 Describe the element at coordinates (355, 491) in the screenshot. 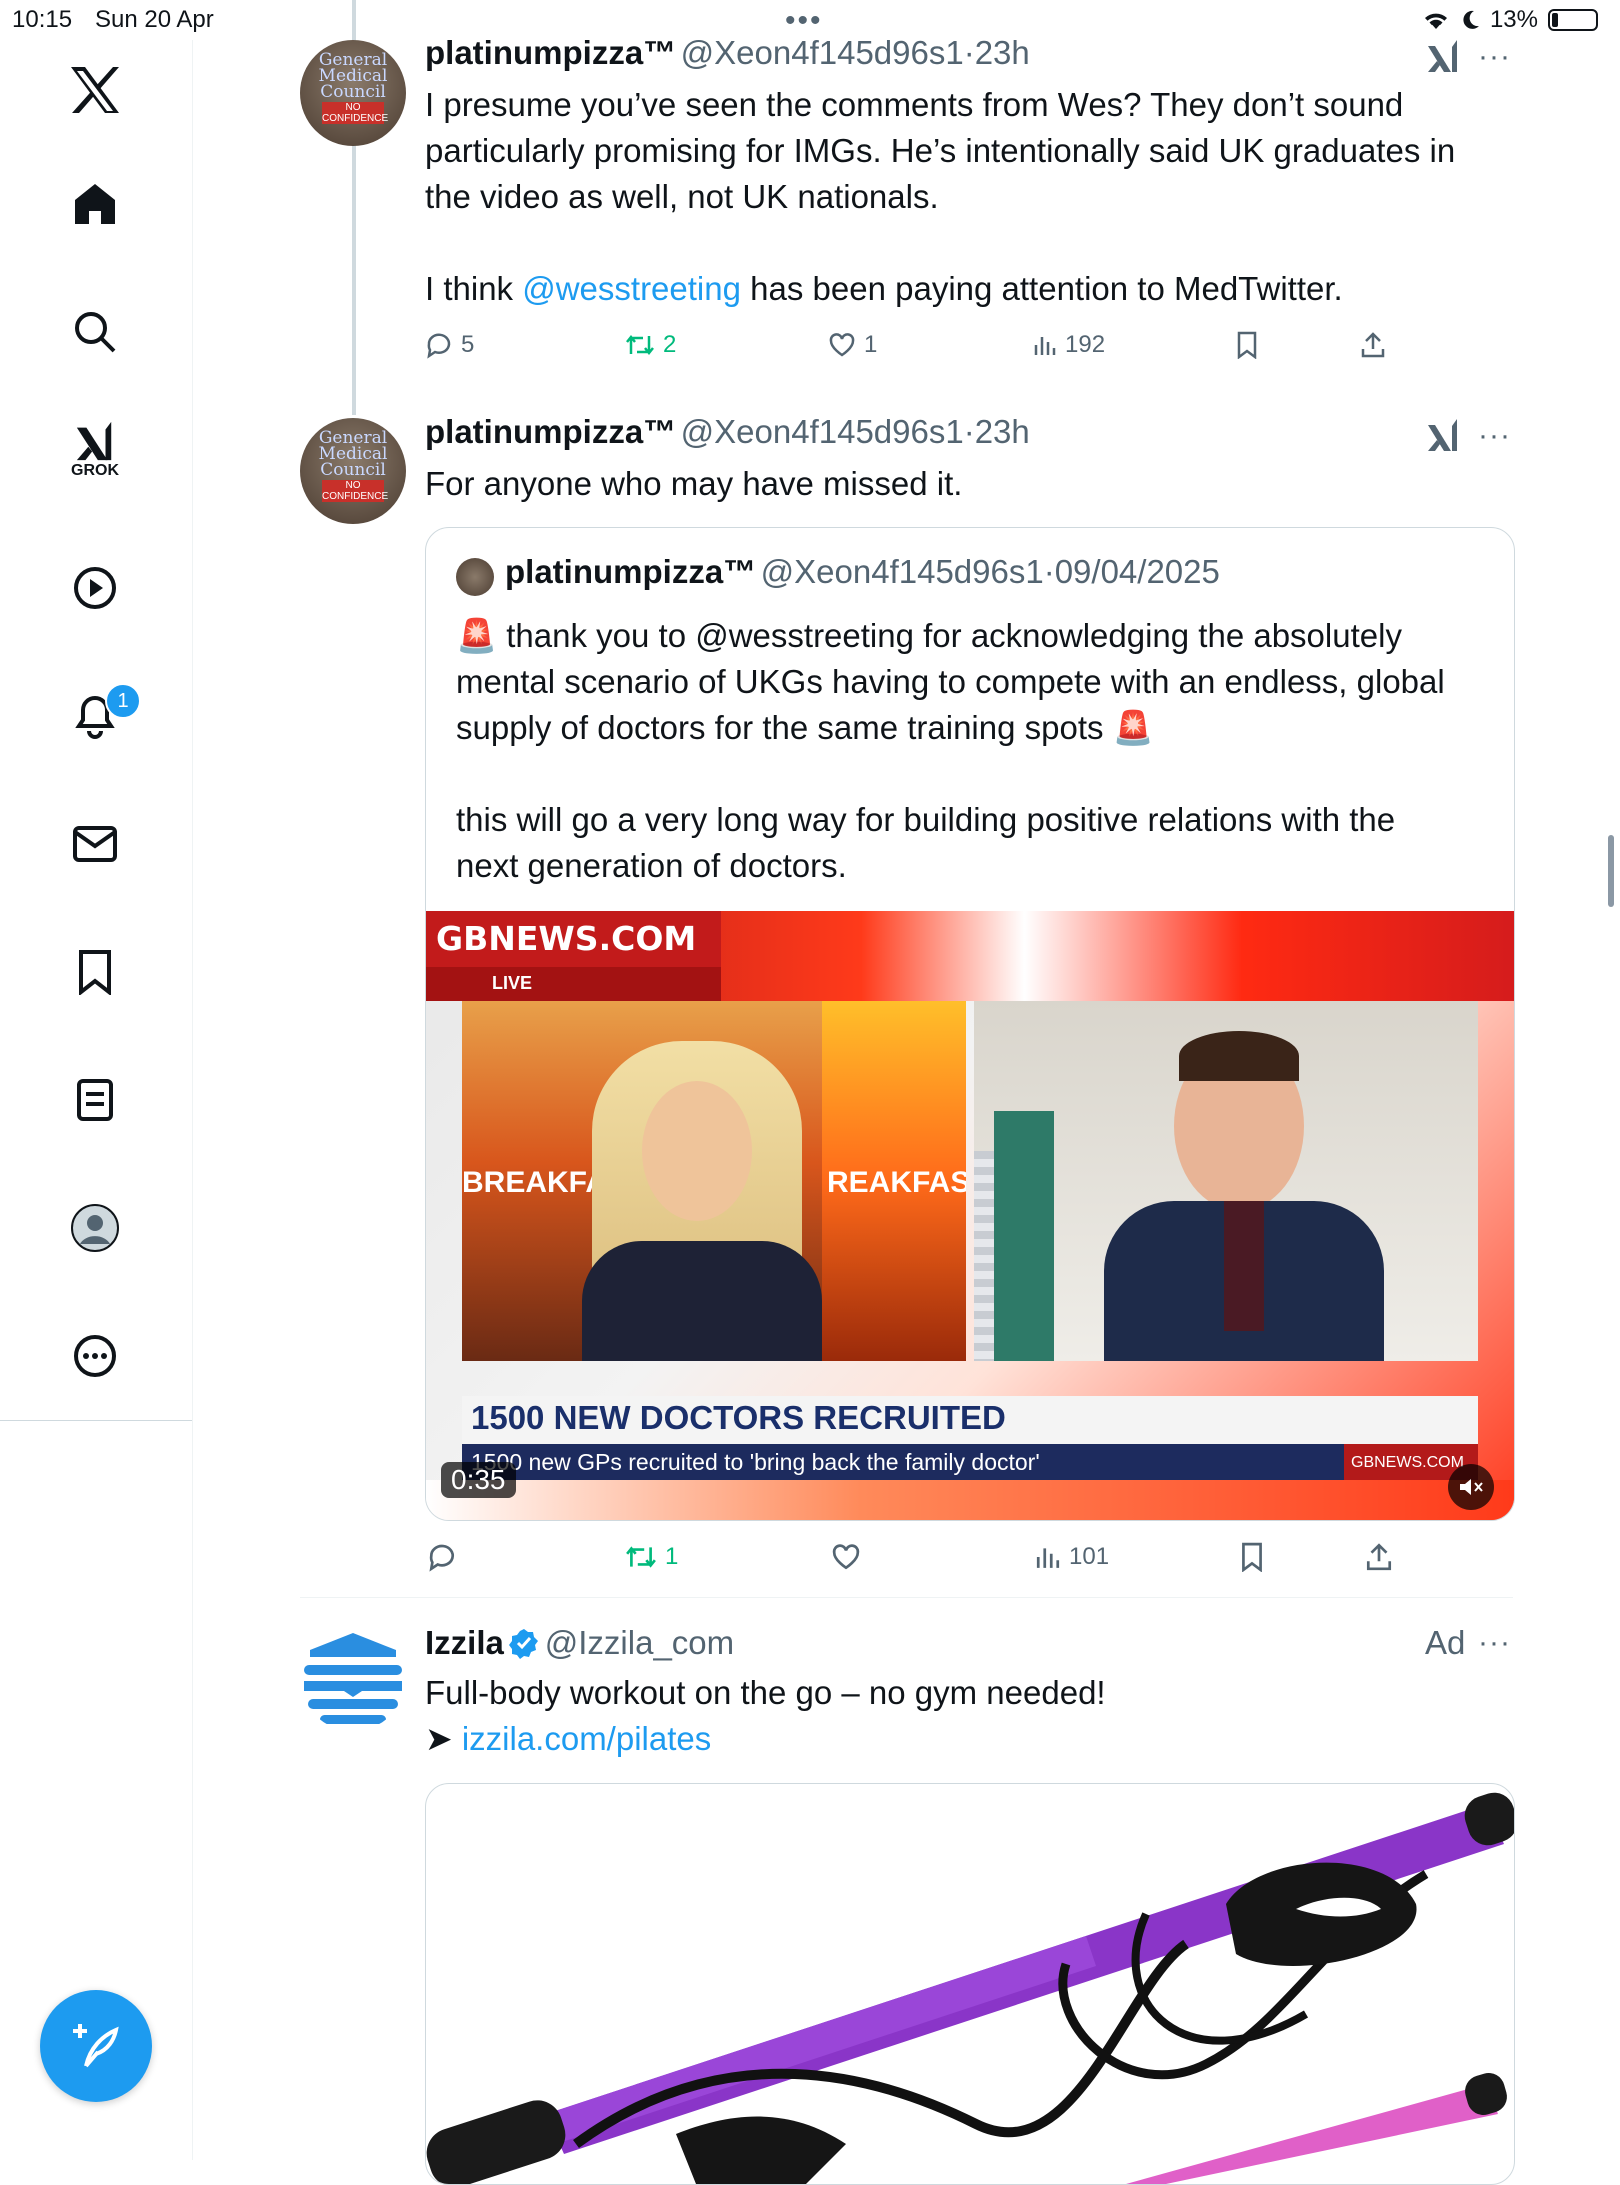

I see `avatar-stamp: NO CONFIDENCE` at that location.